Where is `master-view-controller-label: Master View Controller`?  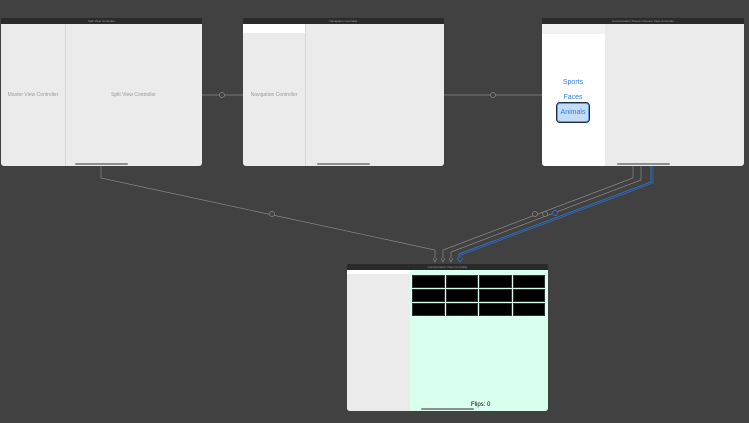
master-view-controller-label: Master View Controller is located at coordinates (33, 95).